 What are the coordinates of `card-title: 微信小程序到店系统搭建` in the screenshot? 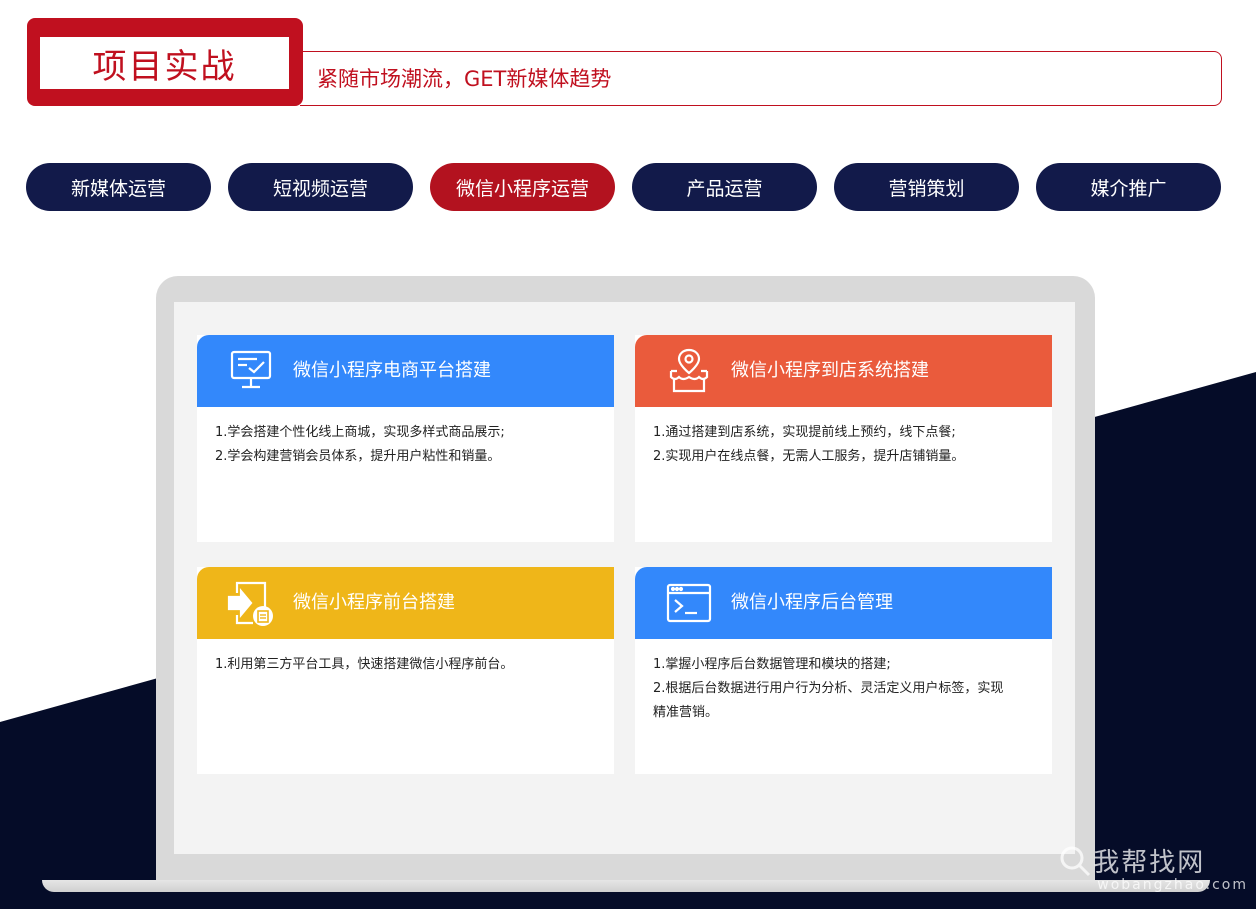 It's located at (830, 370).